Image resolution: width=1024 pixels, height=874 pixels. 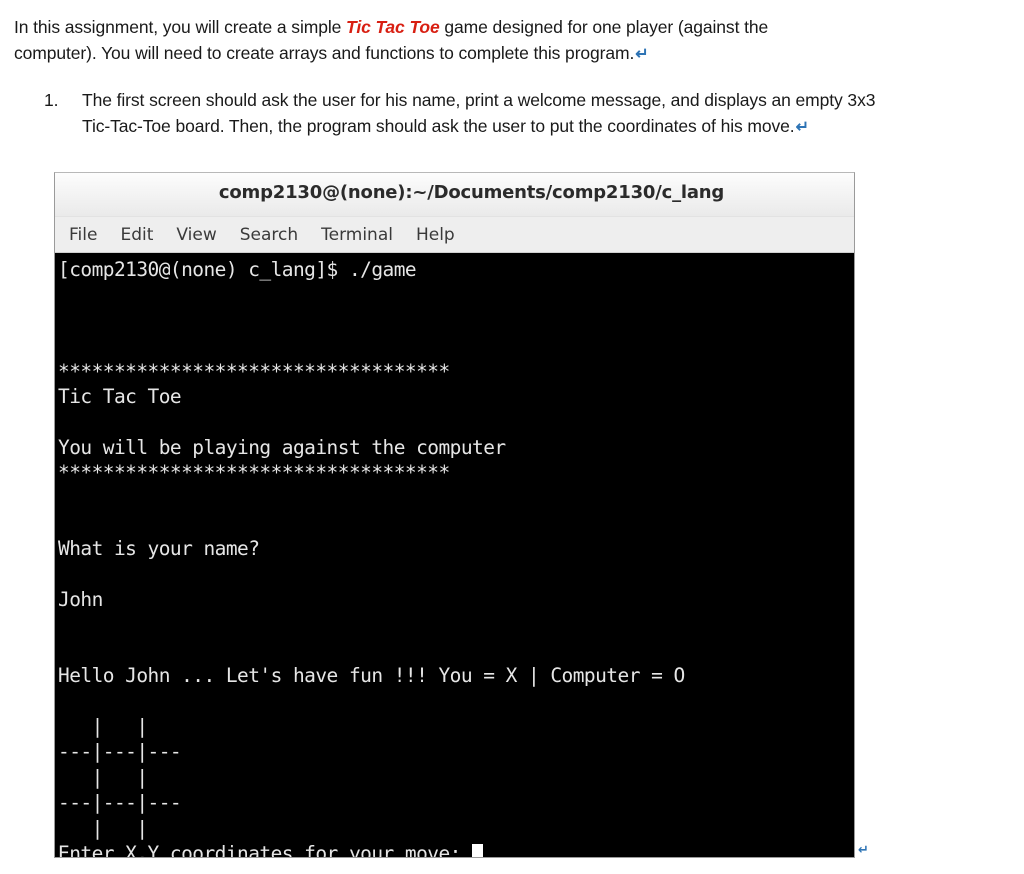 I want to click on terminal-line: What is your name?, so click(x=159, y=549).